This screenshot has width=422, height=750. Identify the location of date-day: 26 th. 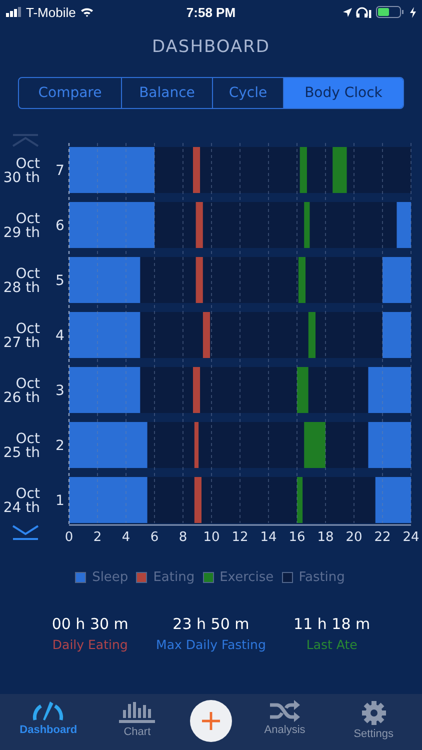
(21, 398).